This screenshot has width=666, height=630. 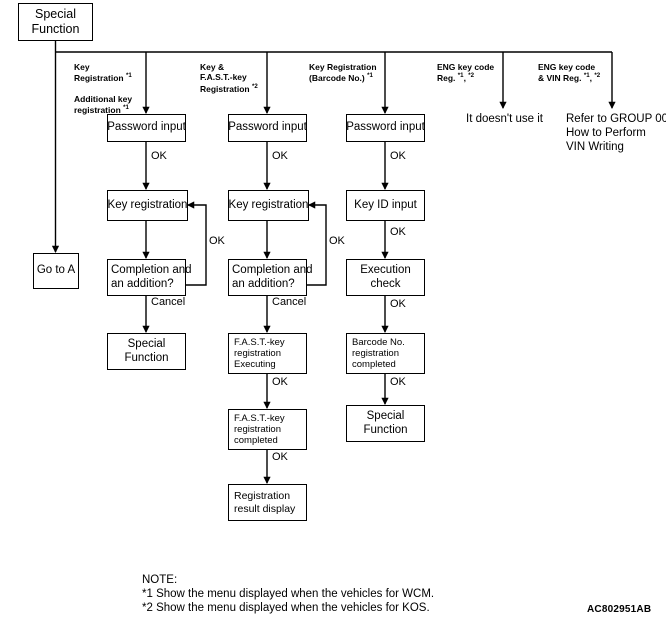 What do you see at coordinates (289, 302) in the screenshot?
I see `edge-label-c2-cancel: Cancel` at bounding box center [289, 302].